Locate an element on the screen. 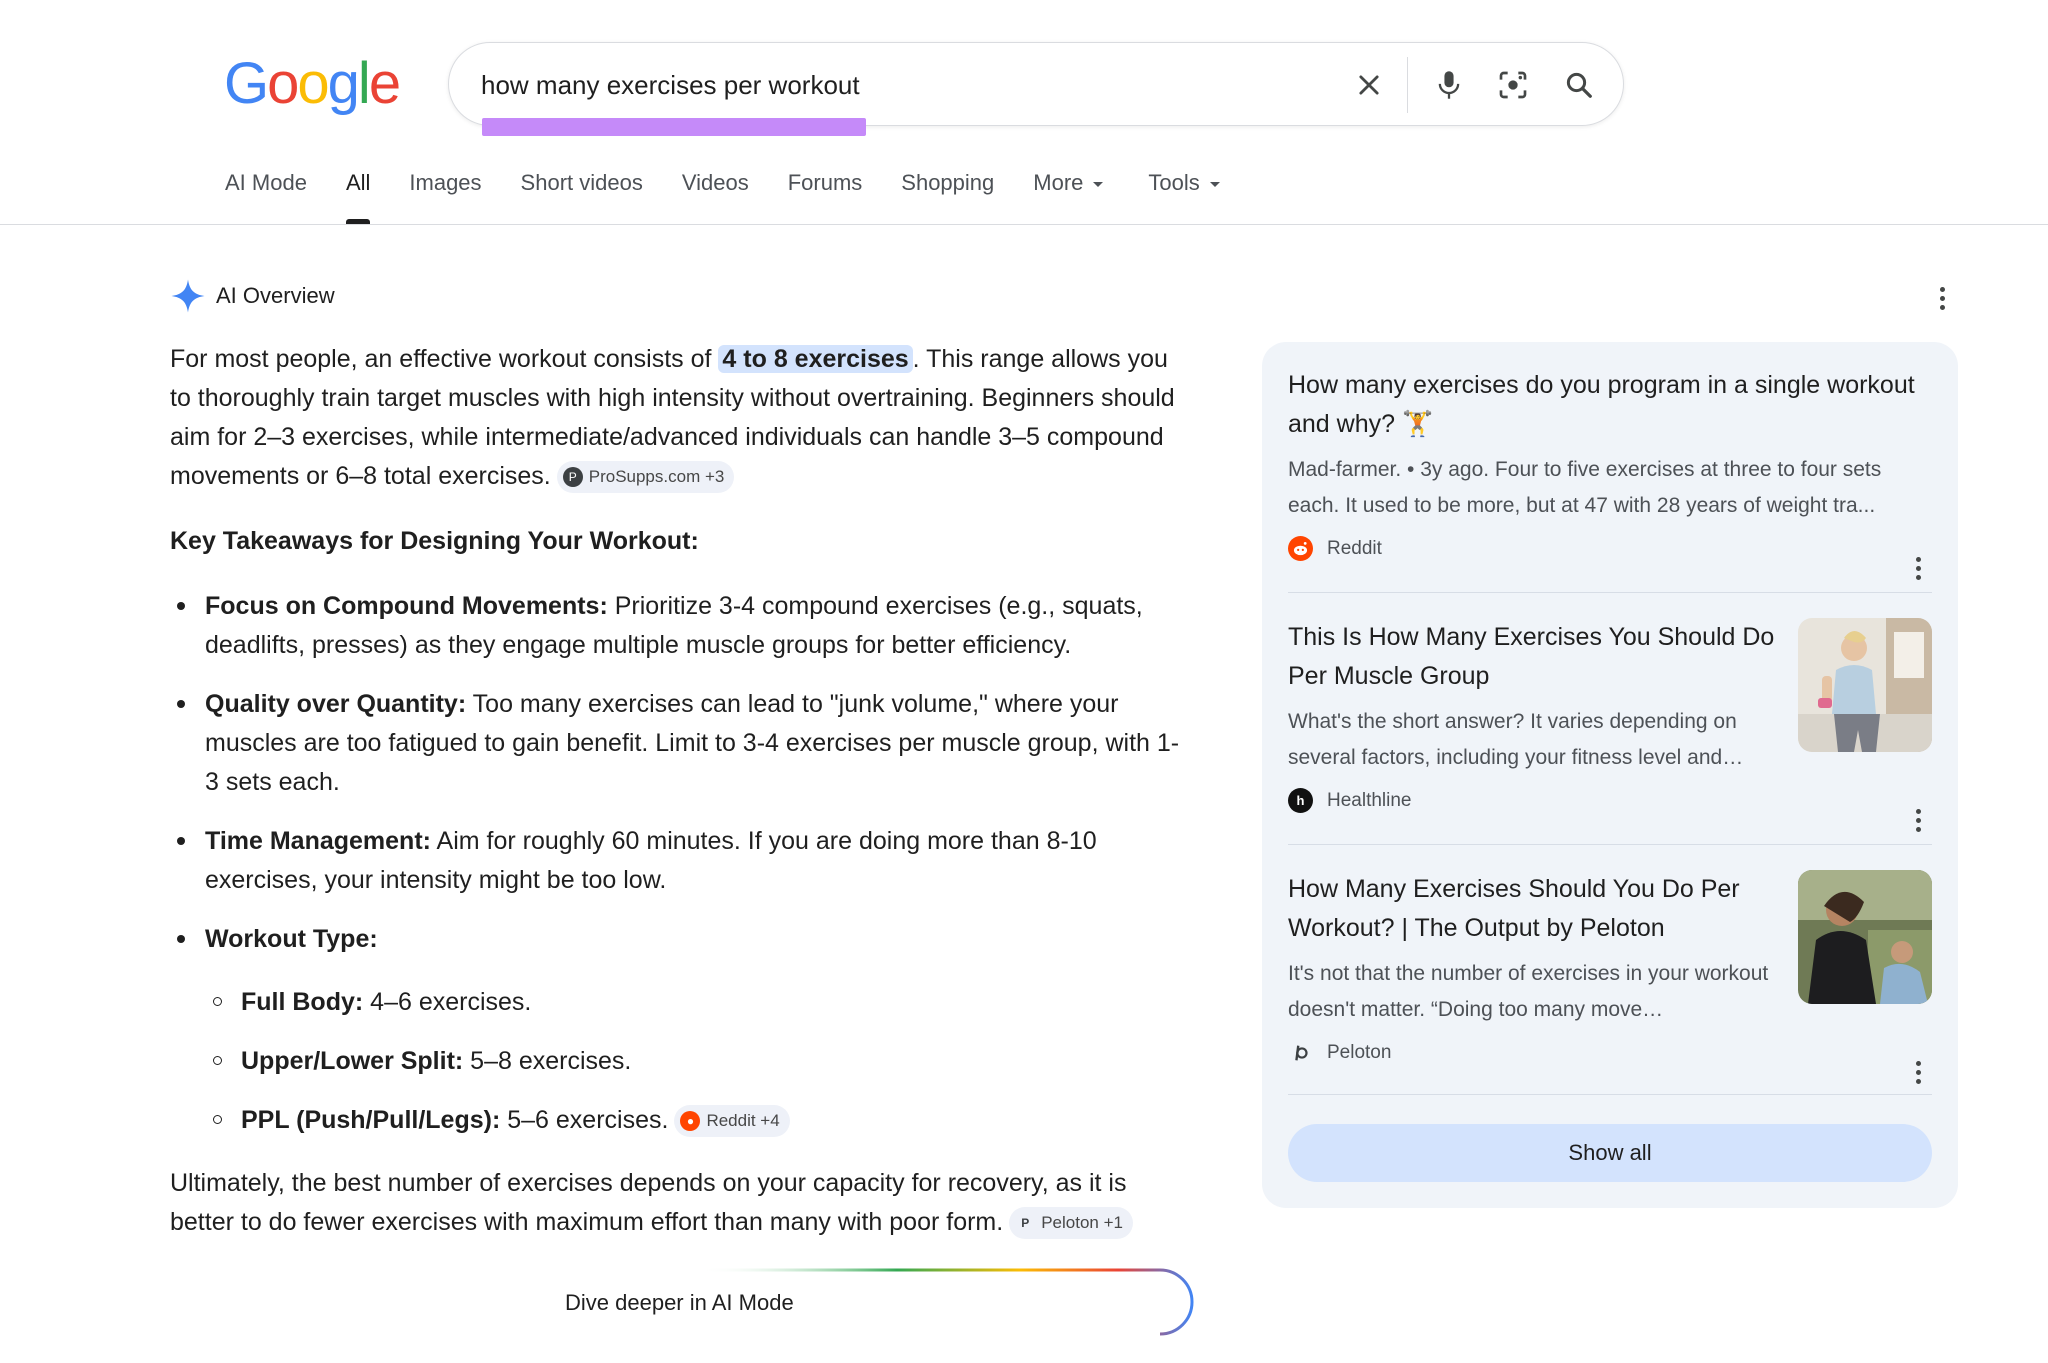  reddit-icon is located at coordinates (1300, 548).